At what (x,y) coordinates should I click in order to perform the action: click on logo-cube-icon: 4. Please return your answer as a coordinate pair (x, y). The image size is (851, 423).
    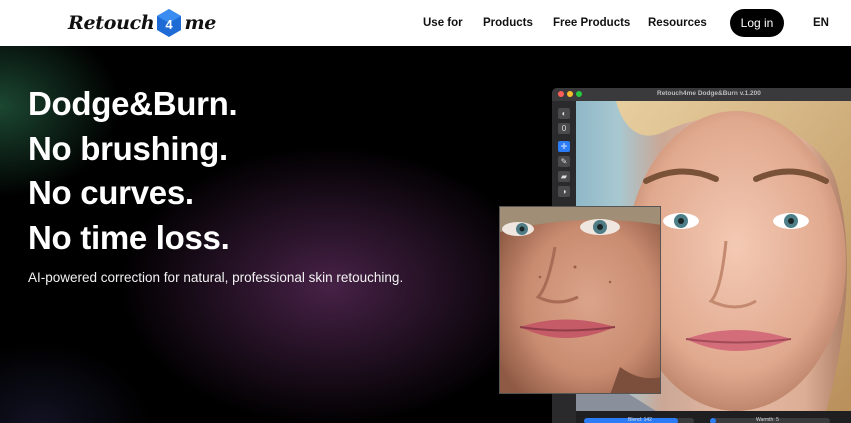
    Looking at the image, I should click on (169, 23).